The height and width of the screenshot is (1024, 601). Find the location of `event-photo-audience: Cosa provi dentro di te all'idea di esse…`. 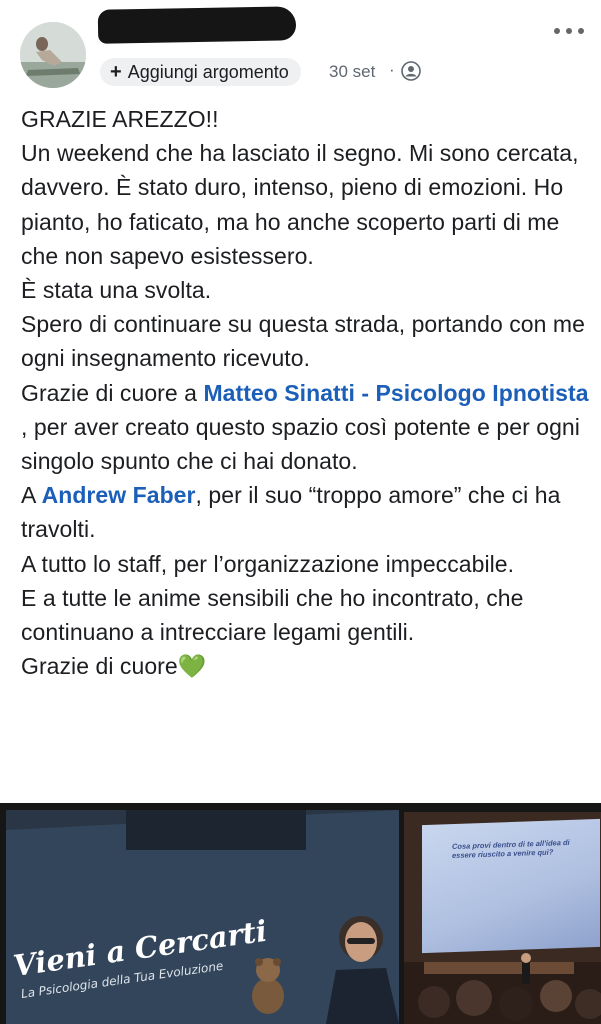

event-photo-audience: Cosa provi dentro di te all'idea di esse… is located at coordinates (502, 918).